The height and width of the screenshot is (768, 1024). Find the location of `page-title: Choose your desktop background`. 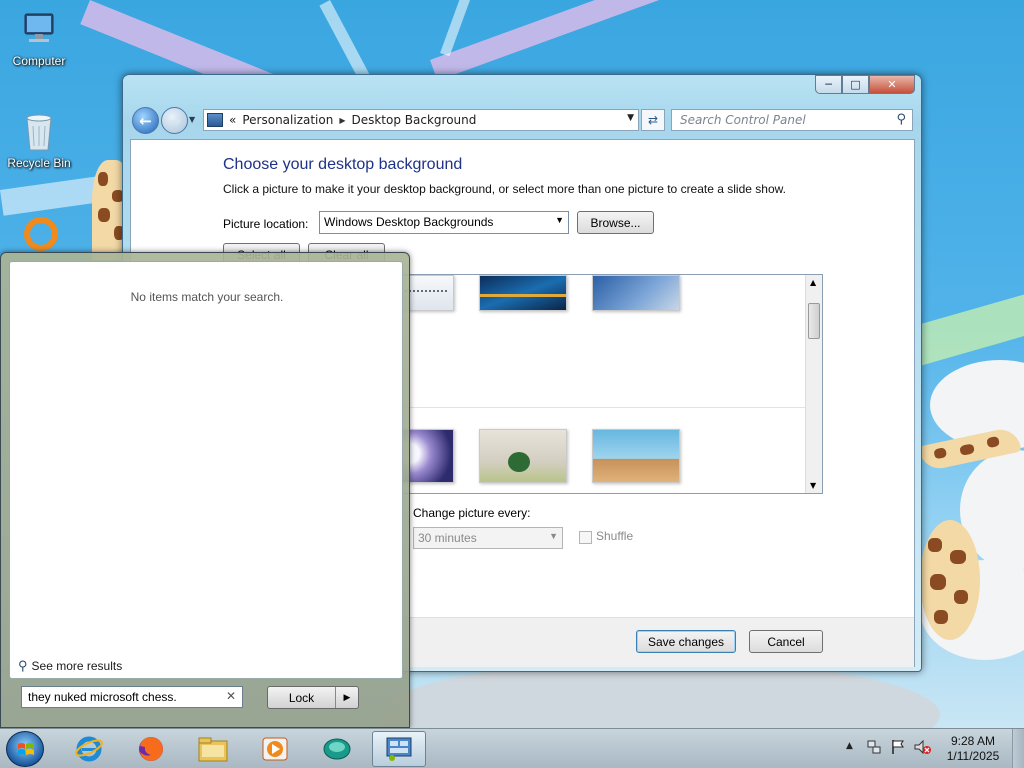

page-title: Choose your desktop background is located at coordinates (343, 164).